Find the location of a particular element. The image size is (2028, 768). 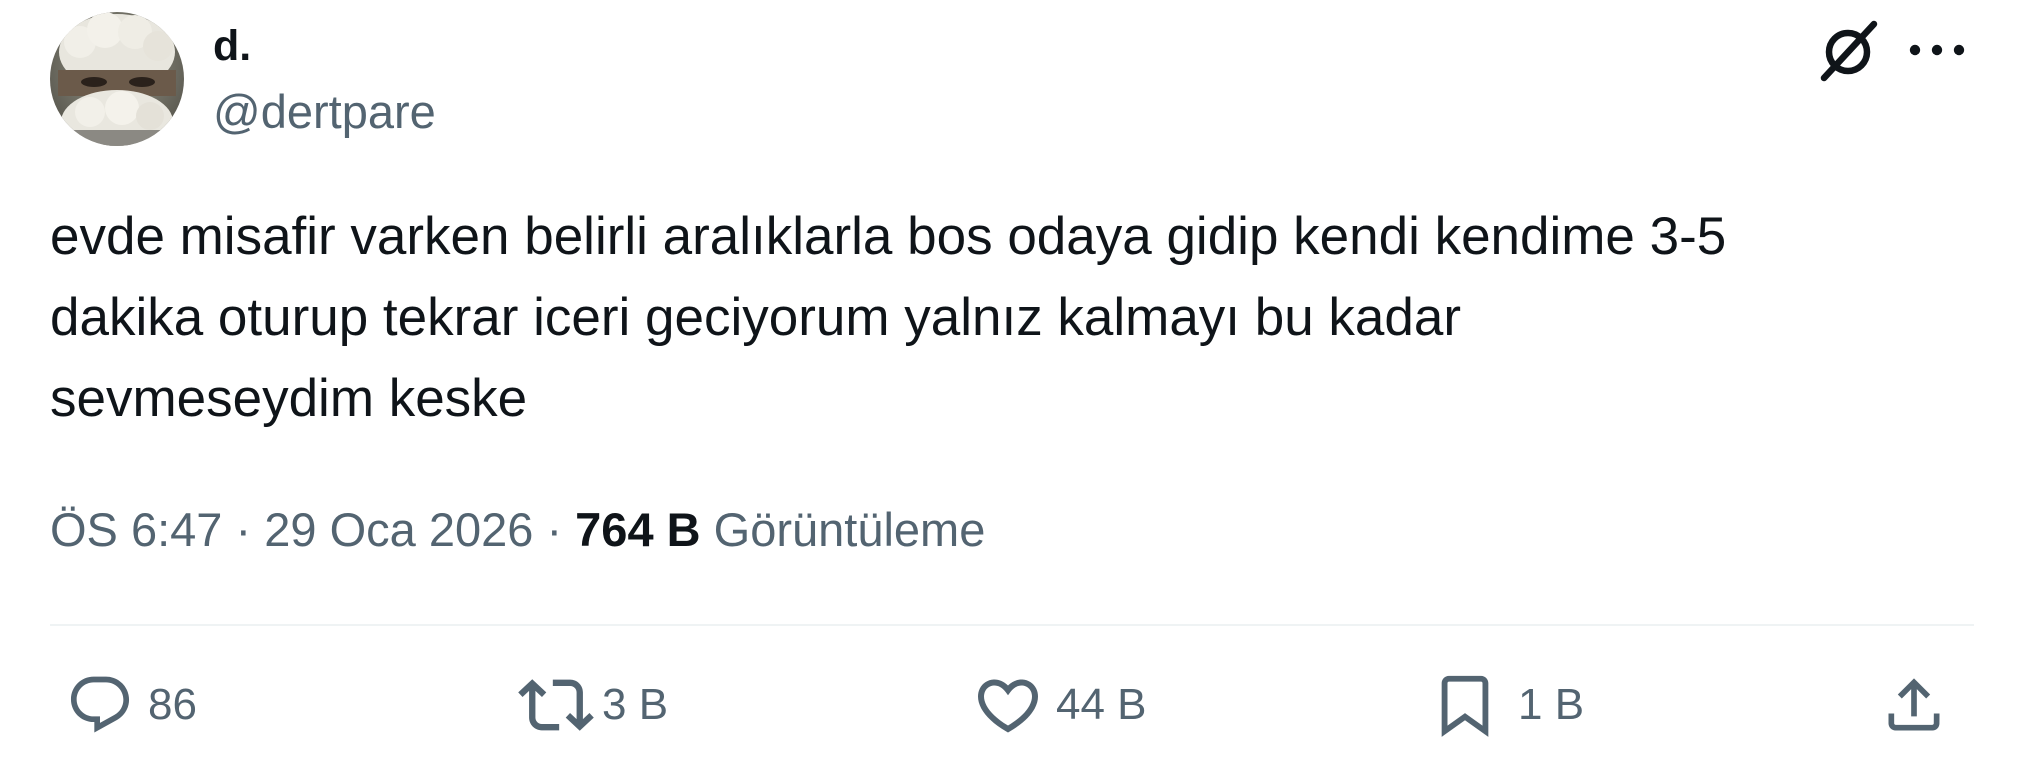

bookmark-button: 1 B is located at coordinates (1507, 705).